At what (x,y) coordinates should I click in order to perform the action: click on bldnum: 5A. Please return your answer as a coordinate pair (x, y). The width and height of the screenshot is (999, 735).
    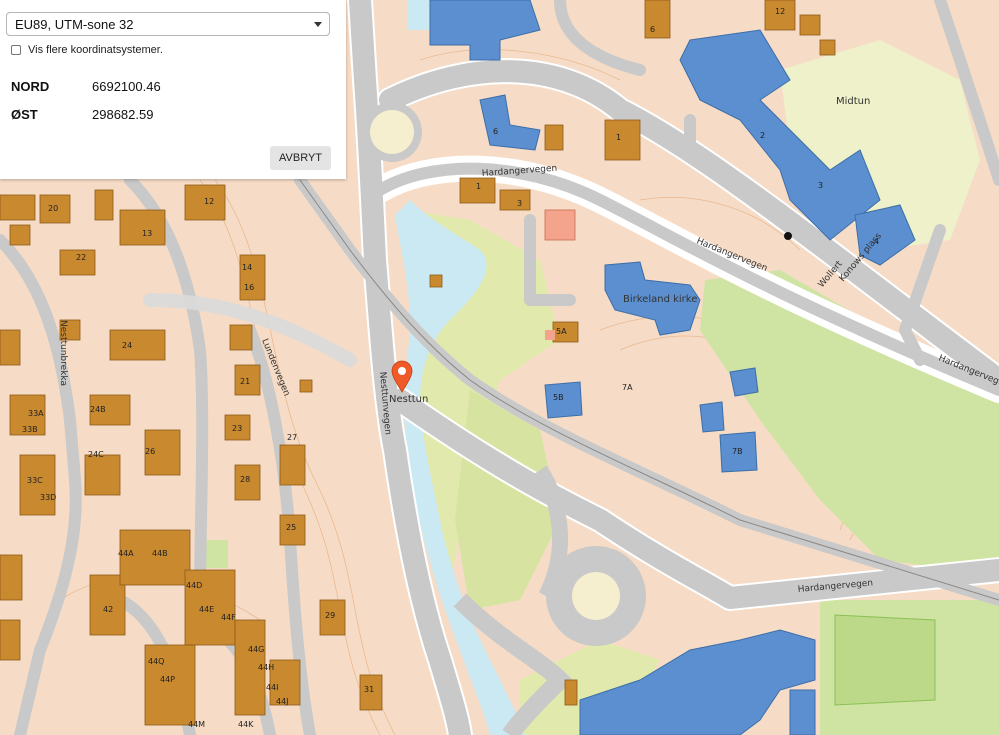
    Looking at the image, I should click on (561, 331).